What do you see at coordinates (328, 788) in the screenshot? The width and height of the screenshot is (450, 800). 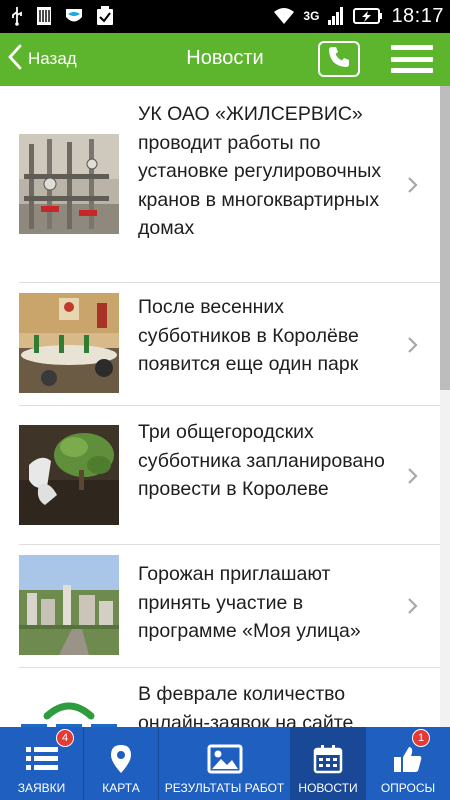 I see `nav-label: НОВОСТИ` at bounding box center [328, 788].